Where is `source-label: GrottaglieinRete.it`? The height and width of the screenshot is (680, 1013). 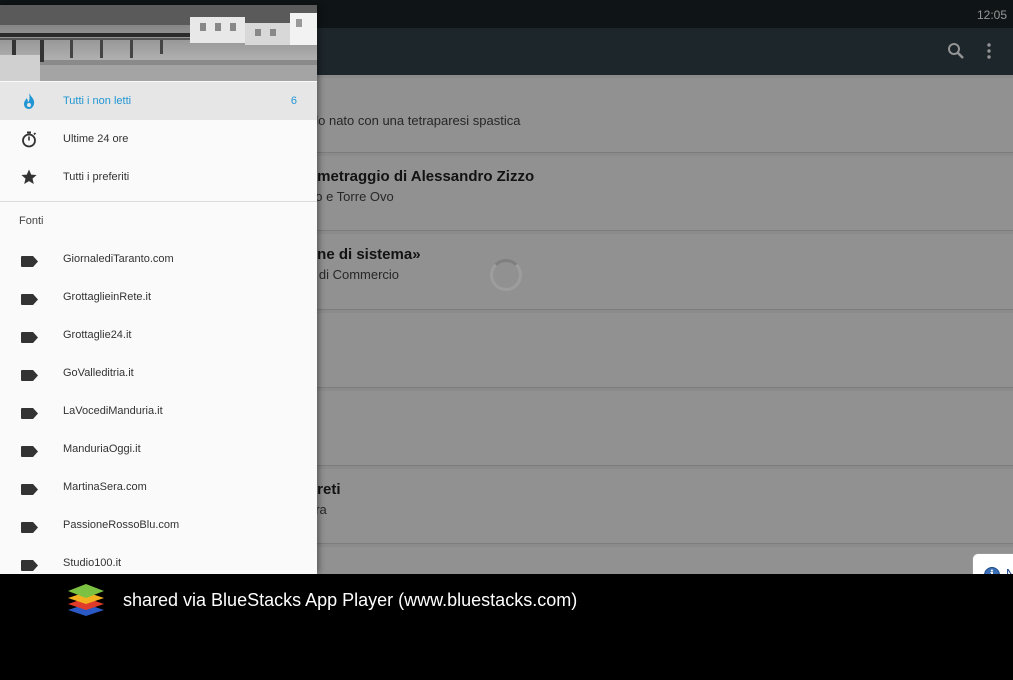
source-label: GrottaglieinRete.it is located at coordinates (107, 297).